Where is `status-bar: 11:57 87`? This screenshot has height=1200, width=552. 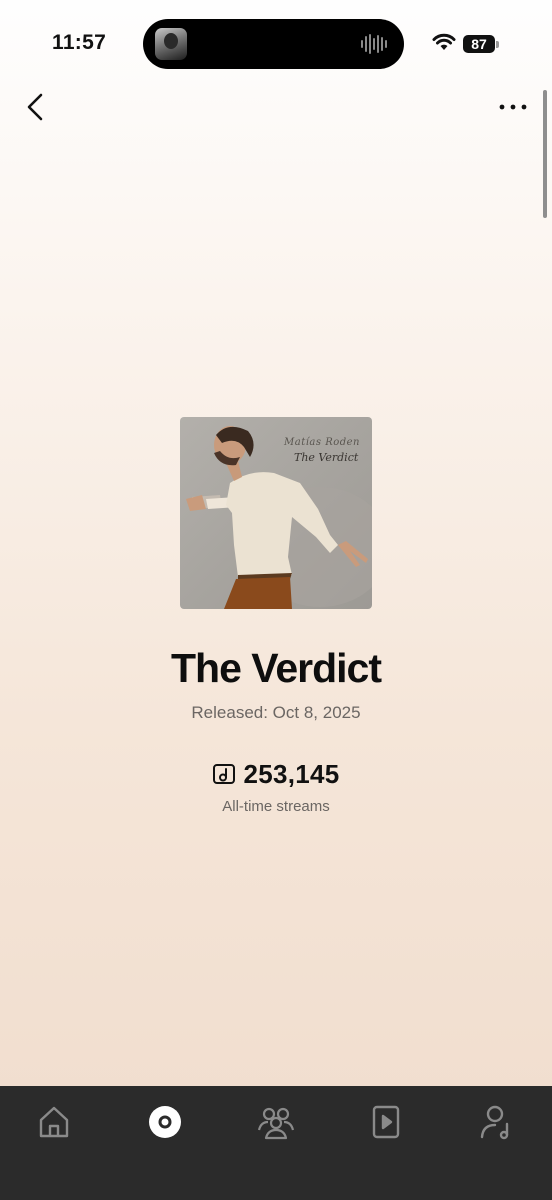 status-bar: 11:57 87 is located at coordinates (276, 45).